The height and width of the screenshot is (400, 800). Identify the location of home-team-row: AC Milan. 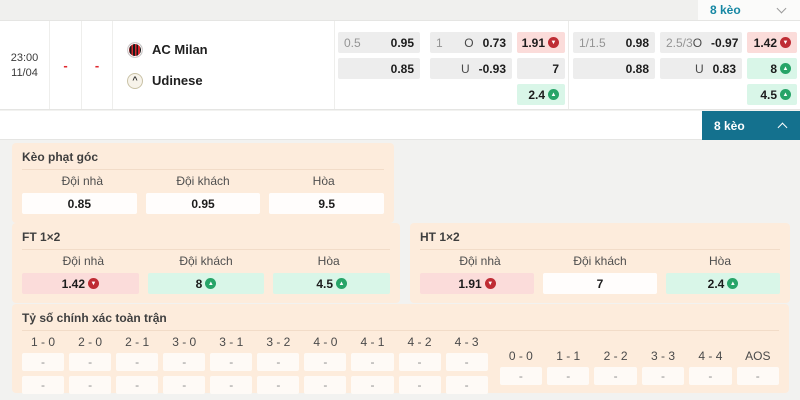
(167, 49).